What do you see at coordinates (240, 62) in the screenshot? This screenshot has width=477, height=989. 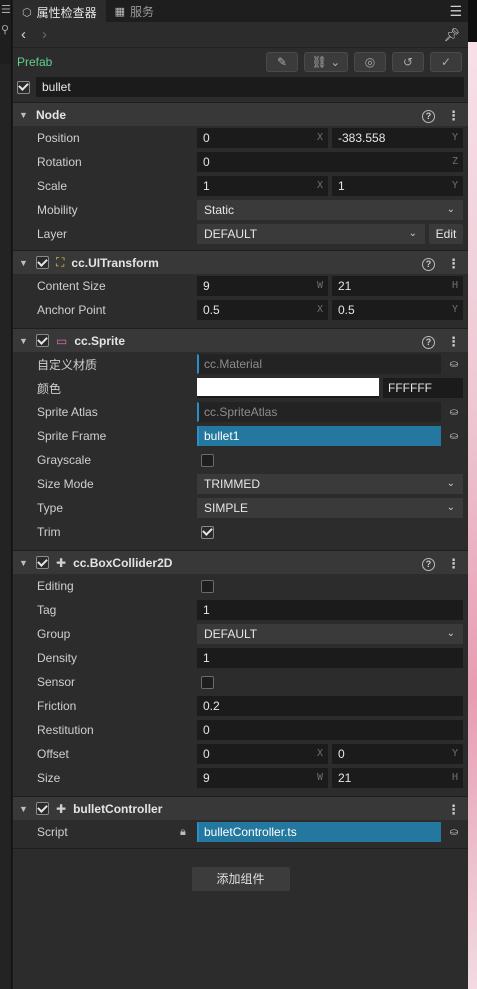 I see `prefab-bar: Prefab ✎ ⛓ ⌄ ◎ ↺ ✓` at bounding box center [240, 62].